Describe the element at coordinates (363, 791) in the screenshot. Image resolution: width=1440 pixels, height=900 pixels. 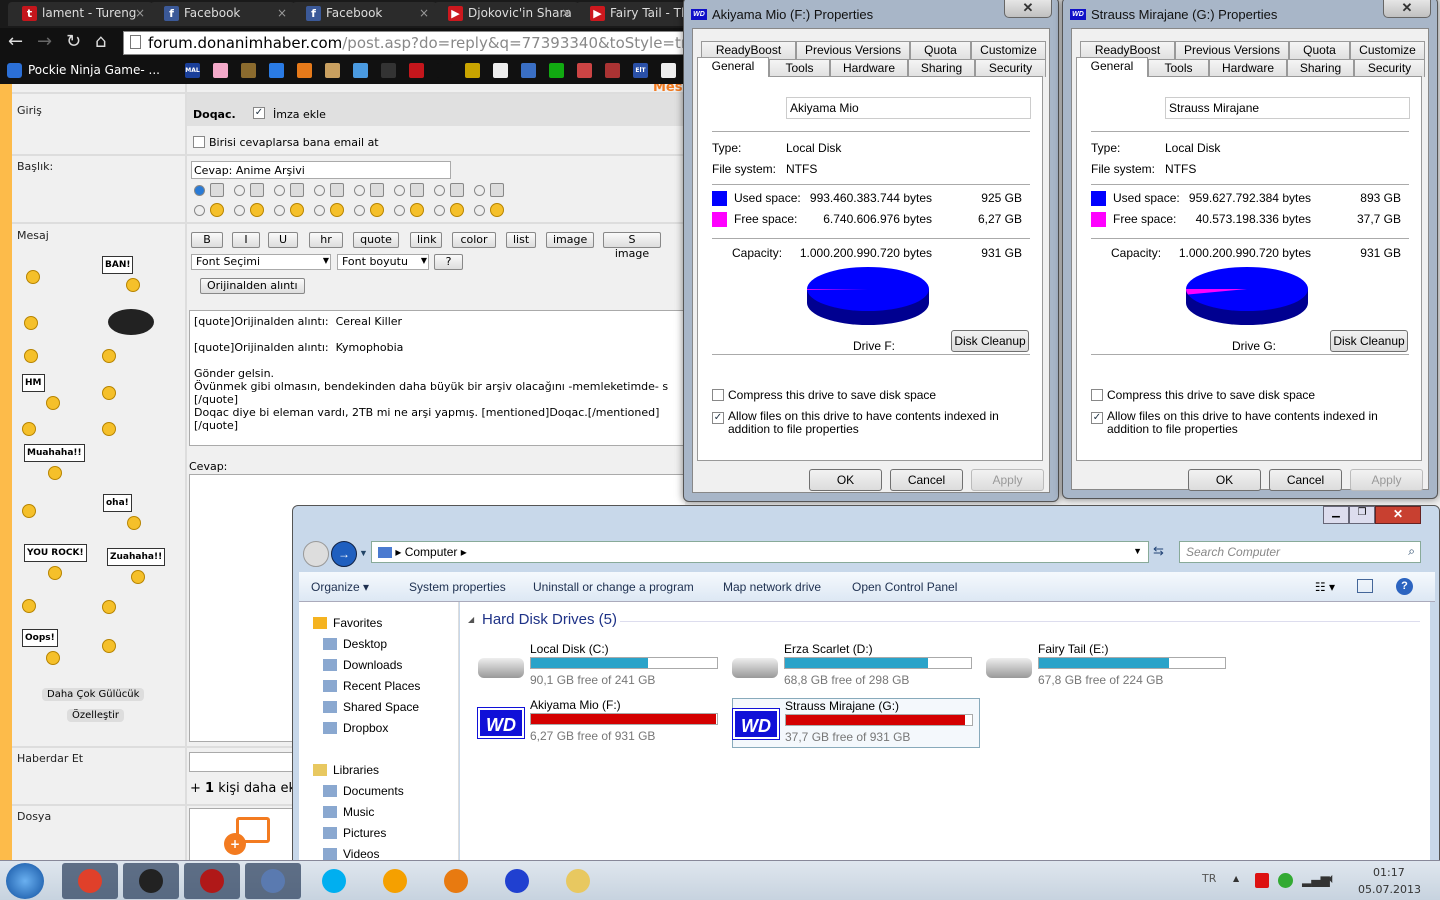
I see `nav-item-documents: Documents` at that location.